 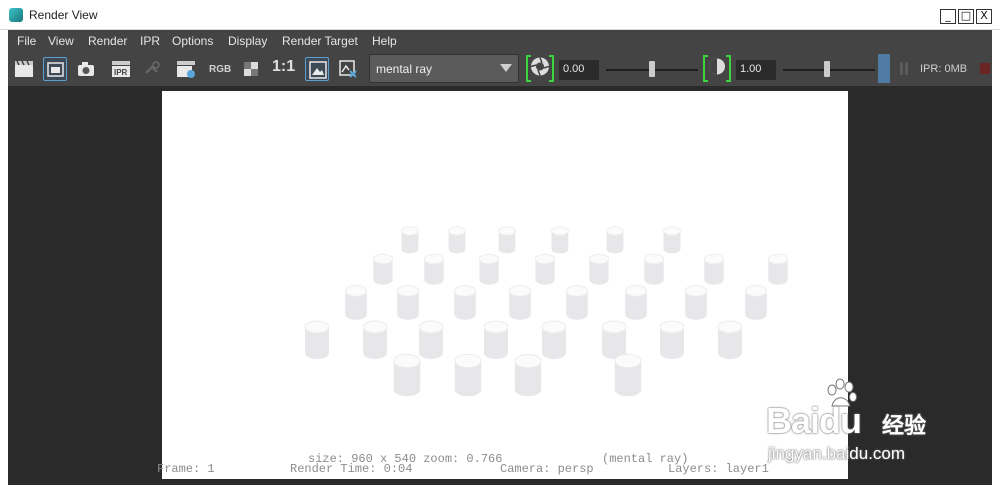 I want to click on close-button: X, so click(x=984, y=16).